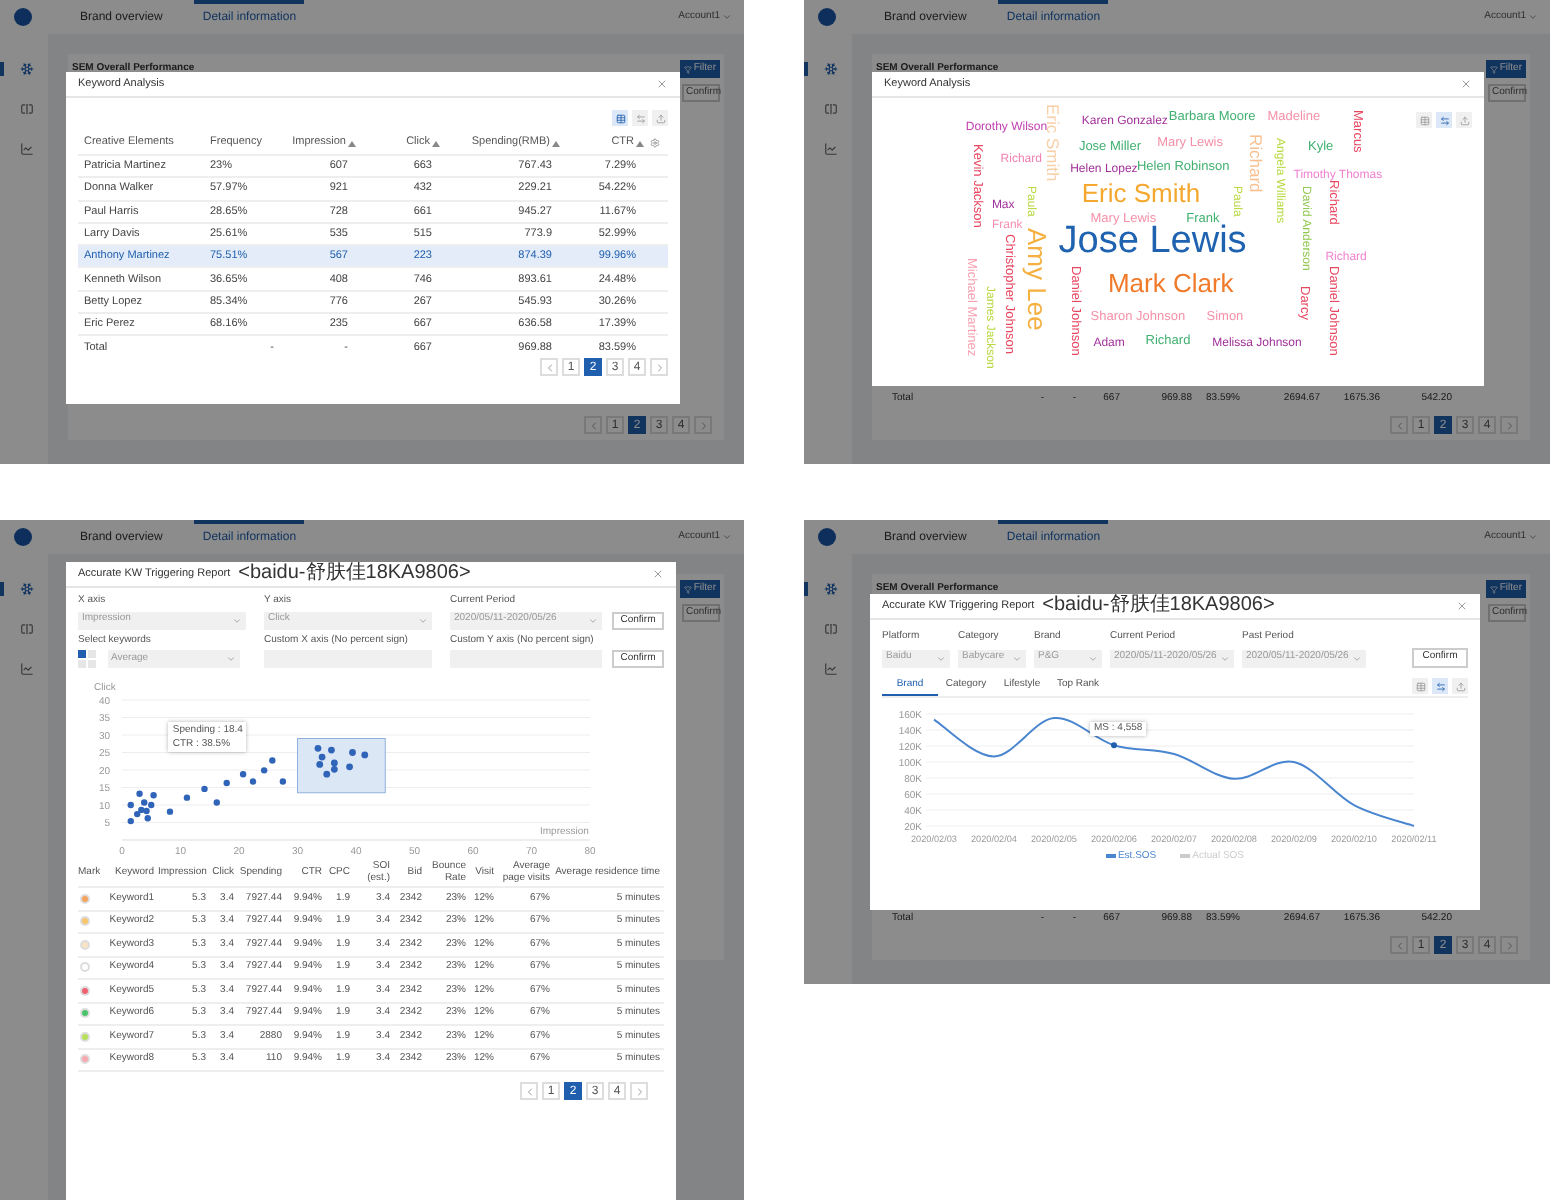  Describe the element at coordinates (1256, 162) in the screenshot. I see `cloud-word: Richard` at that location.